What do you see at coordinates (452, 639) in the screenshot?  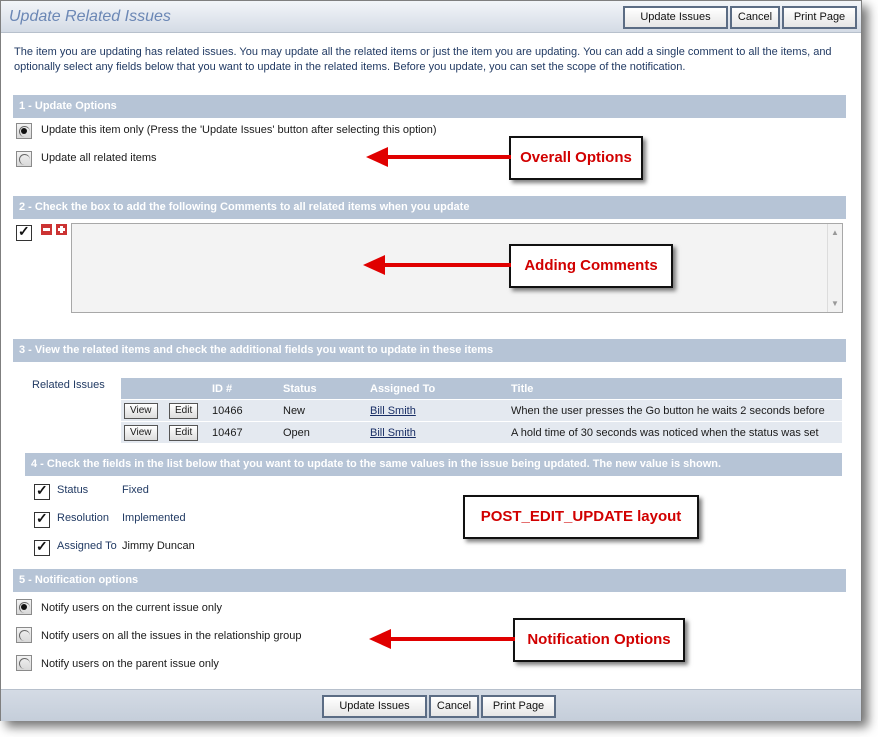 I see `arrow-notification` at bounding box center [452, 639].